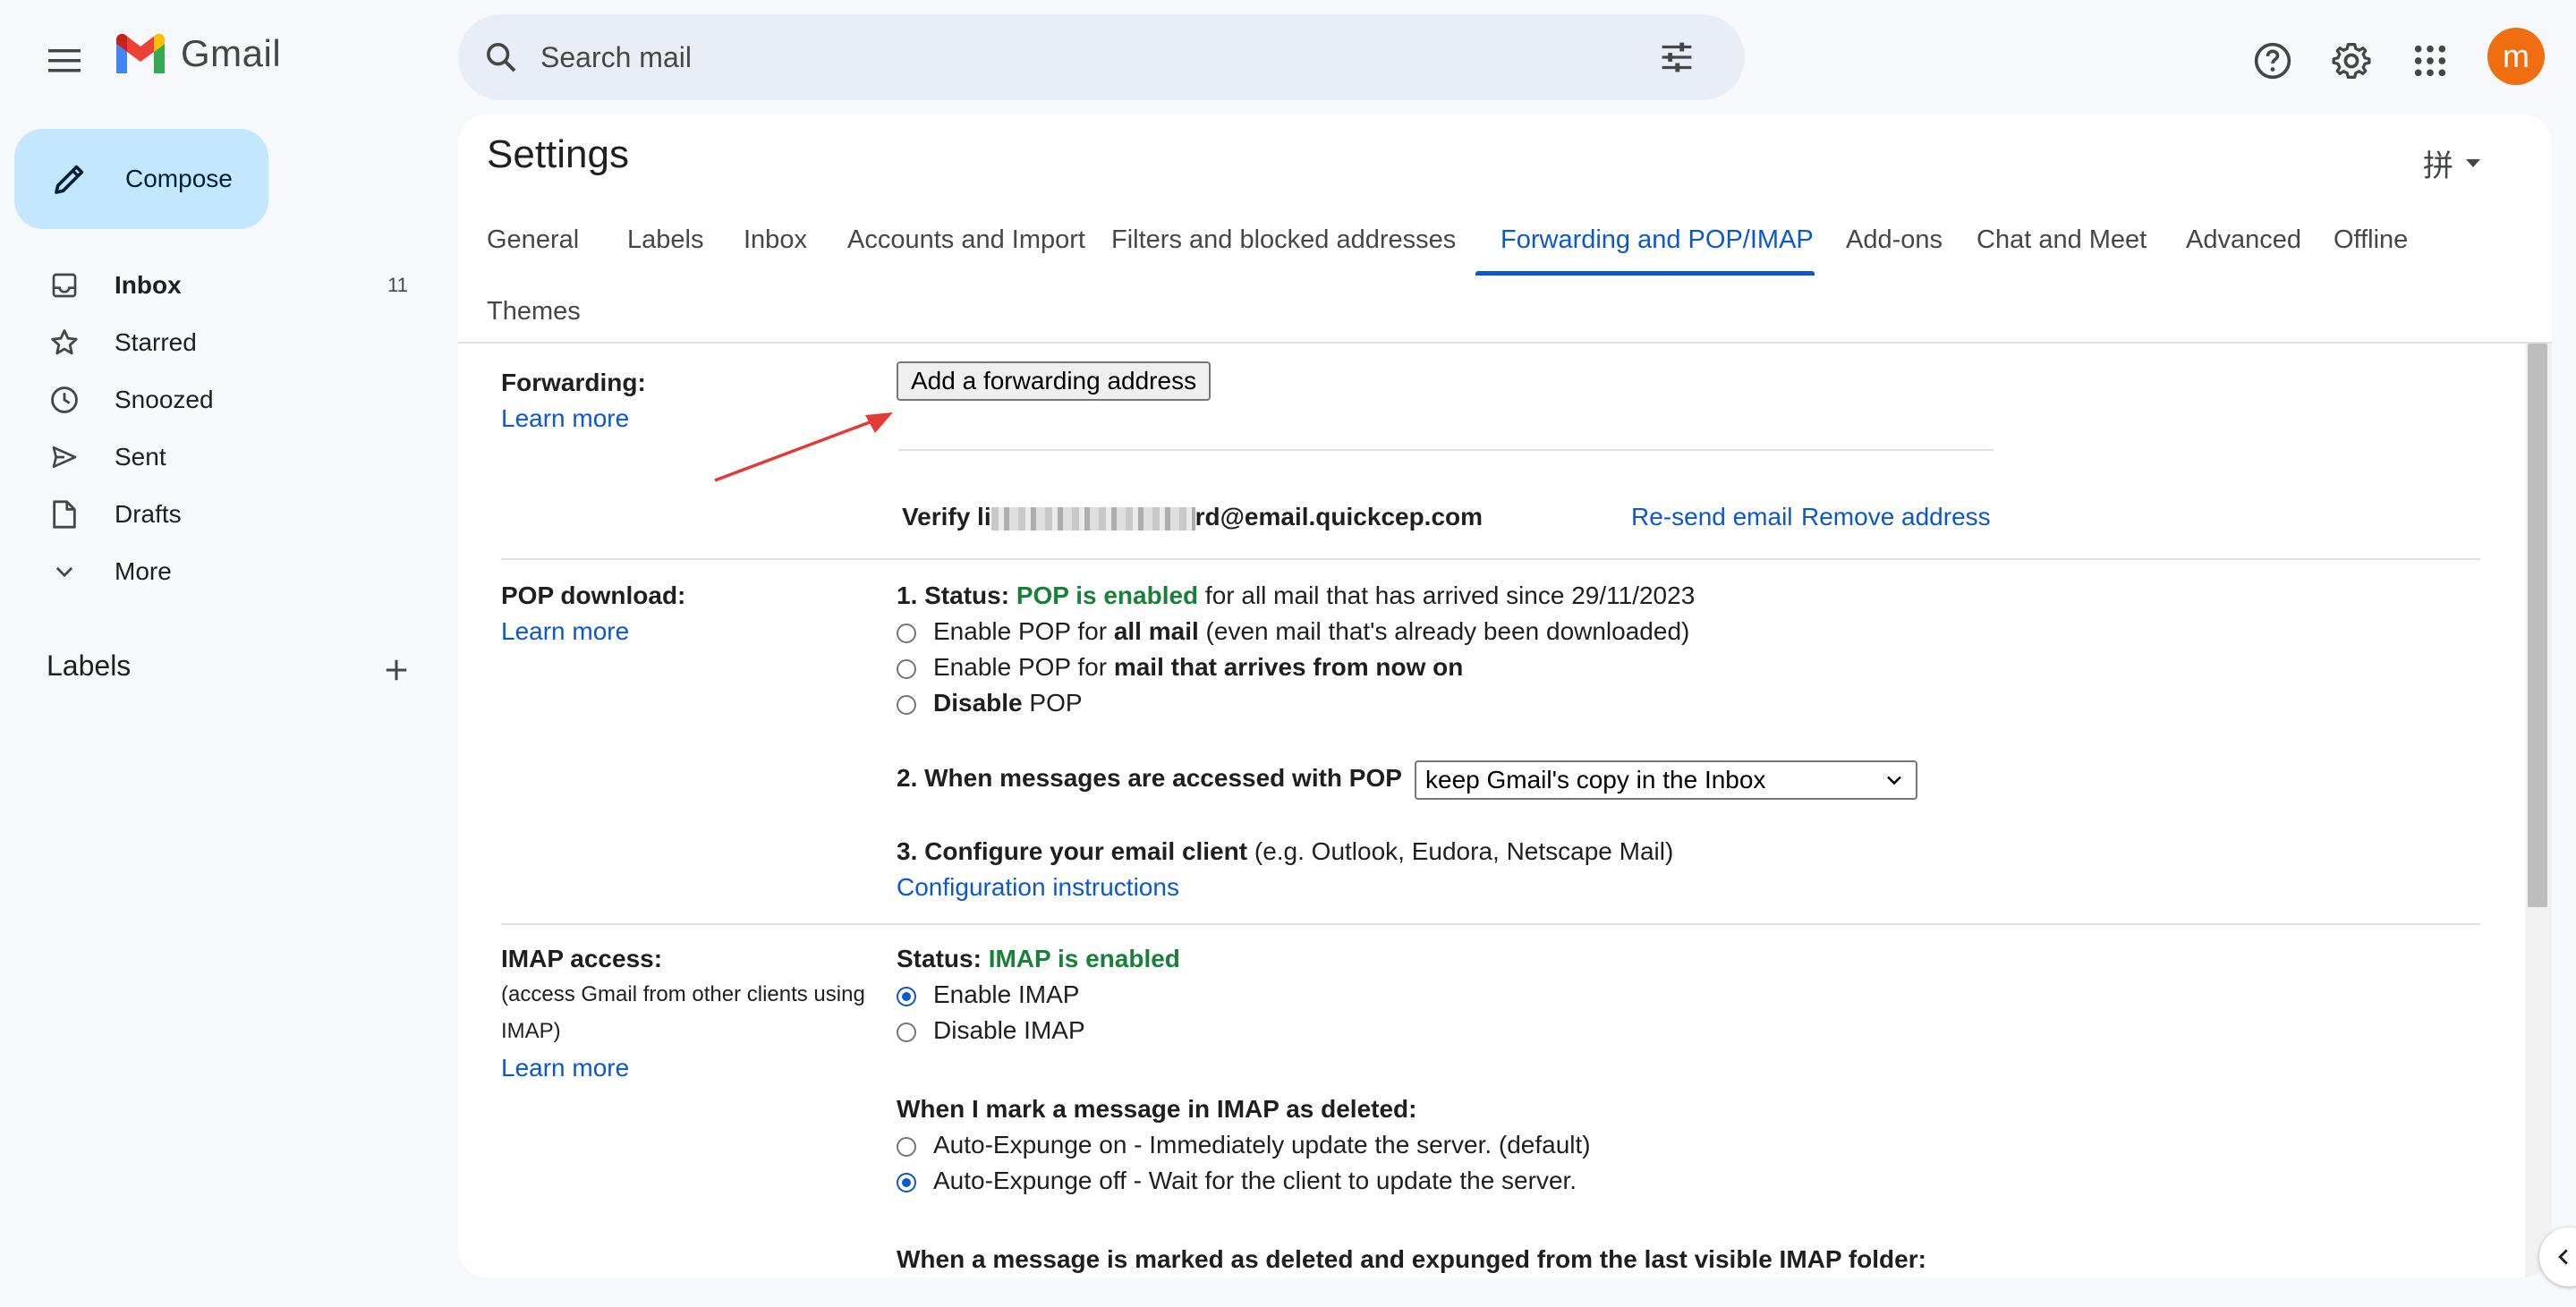 This screenshot has height=1307, width=2576. What do you see at coordinates (532, 240) in the screenshot?
I see `tab-general: General` at bounding box center [532, 240].